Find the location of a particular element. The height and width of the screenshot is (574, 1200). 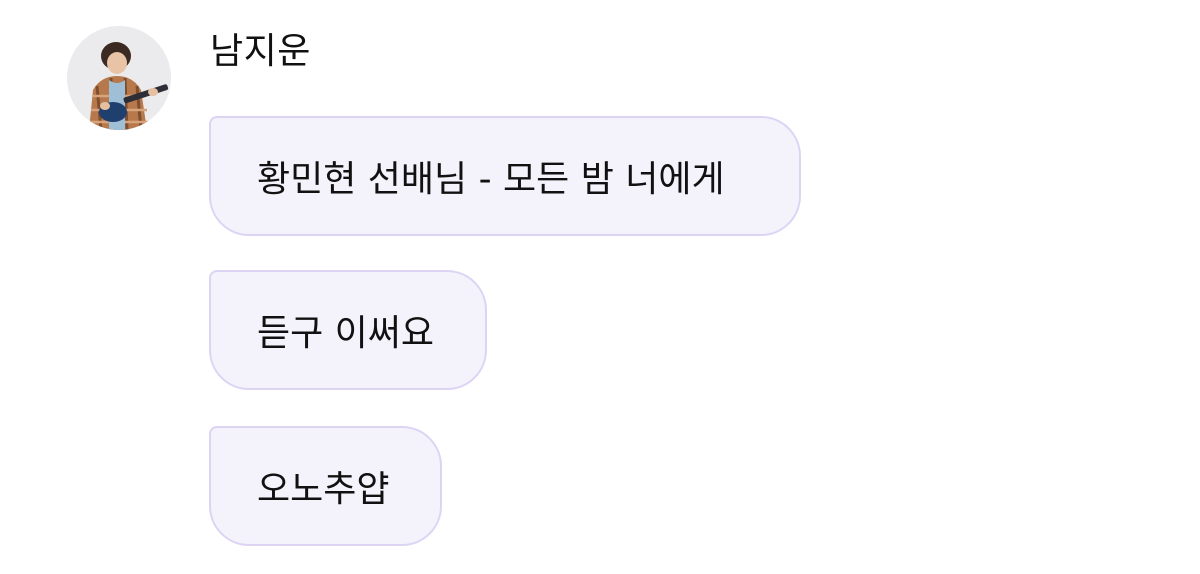

avatar is located at coordinates (119, 78).